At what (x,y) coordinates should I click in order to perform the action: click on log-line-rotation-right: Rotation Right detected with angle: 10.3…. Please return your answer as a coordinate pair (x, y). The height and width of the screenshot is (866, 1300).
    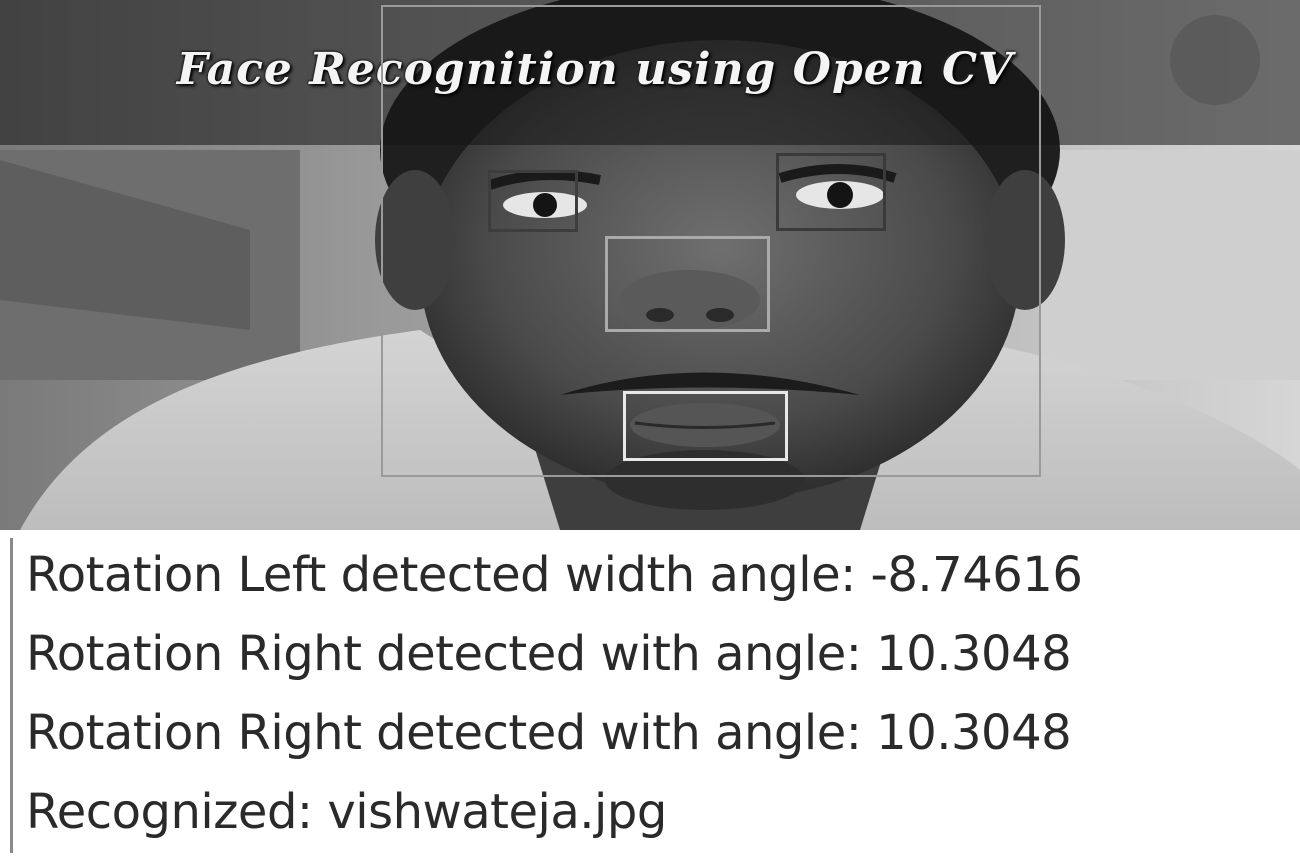
    Looking at the image, I should click on (549, 654).